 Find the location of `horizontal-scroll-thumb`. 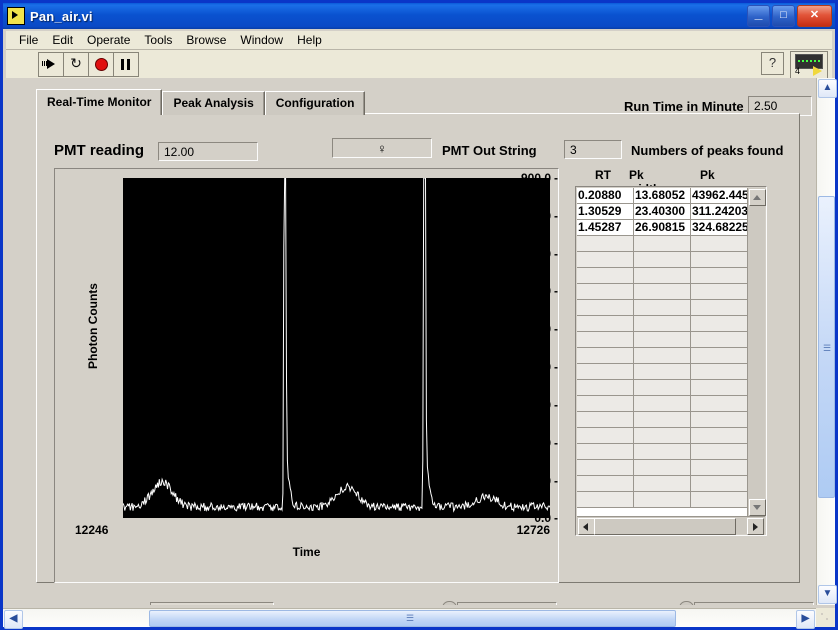

horizontal-scroll-thumb is located at coordinates (665, 526).